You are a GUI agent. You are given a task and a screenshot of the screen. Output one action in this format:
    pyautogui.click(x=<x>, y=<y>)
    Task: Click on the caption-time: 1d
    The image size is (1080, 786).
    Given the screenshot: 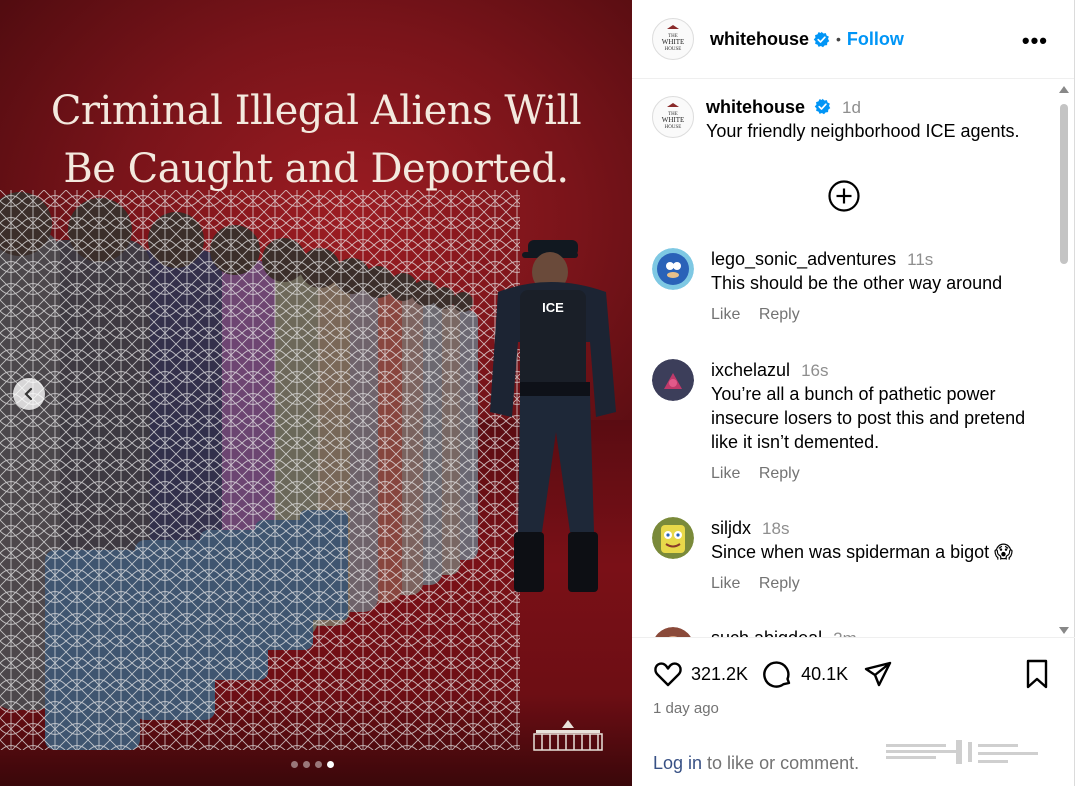 What is the action you would take?
    pyautogui.click(x=851, y=107)
    